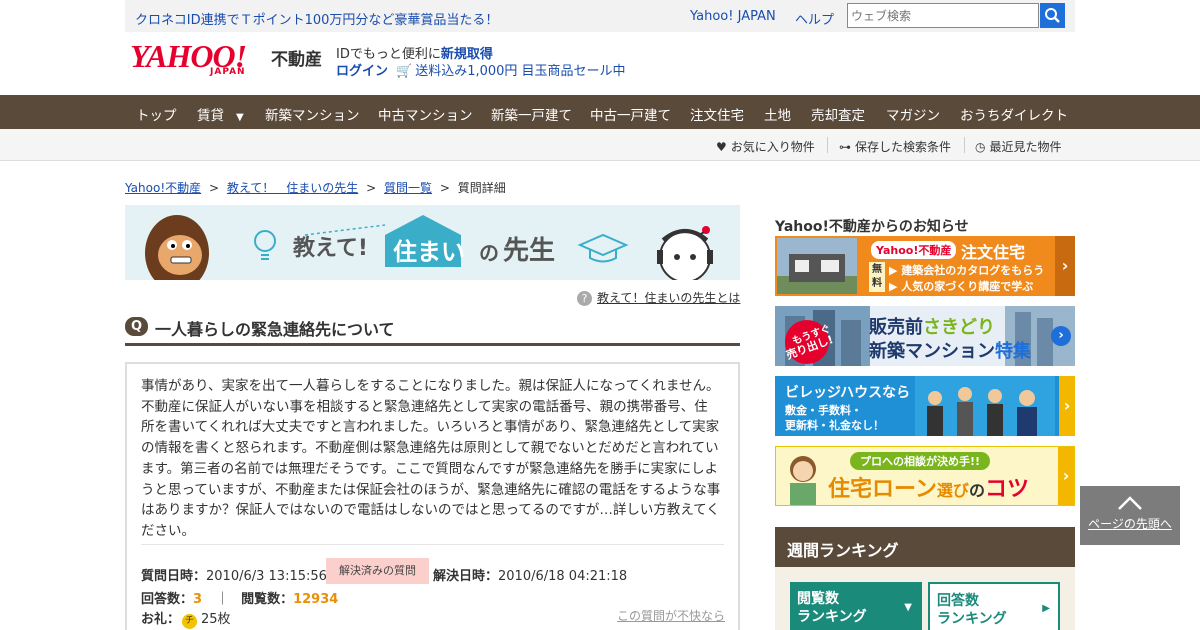 The image size is (1200, 630). What do you see at coordinates (950, 350) in the screenshot?
I see `ad2-line2: 新築マンション特集` at bounding box center [950, 350].